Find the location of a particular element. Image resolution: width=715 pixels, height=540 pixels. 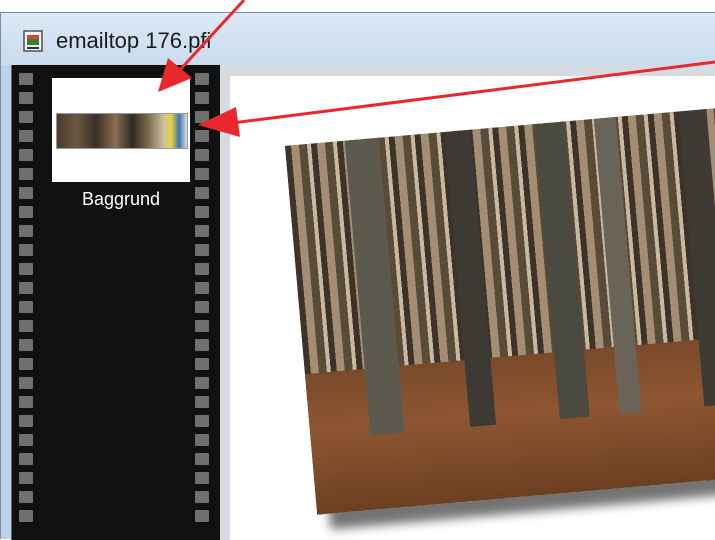

filmstrip-sprockets-left is located at coordinates (28, 301).